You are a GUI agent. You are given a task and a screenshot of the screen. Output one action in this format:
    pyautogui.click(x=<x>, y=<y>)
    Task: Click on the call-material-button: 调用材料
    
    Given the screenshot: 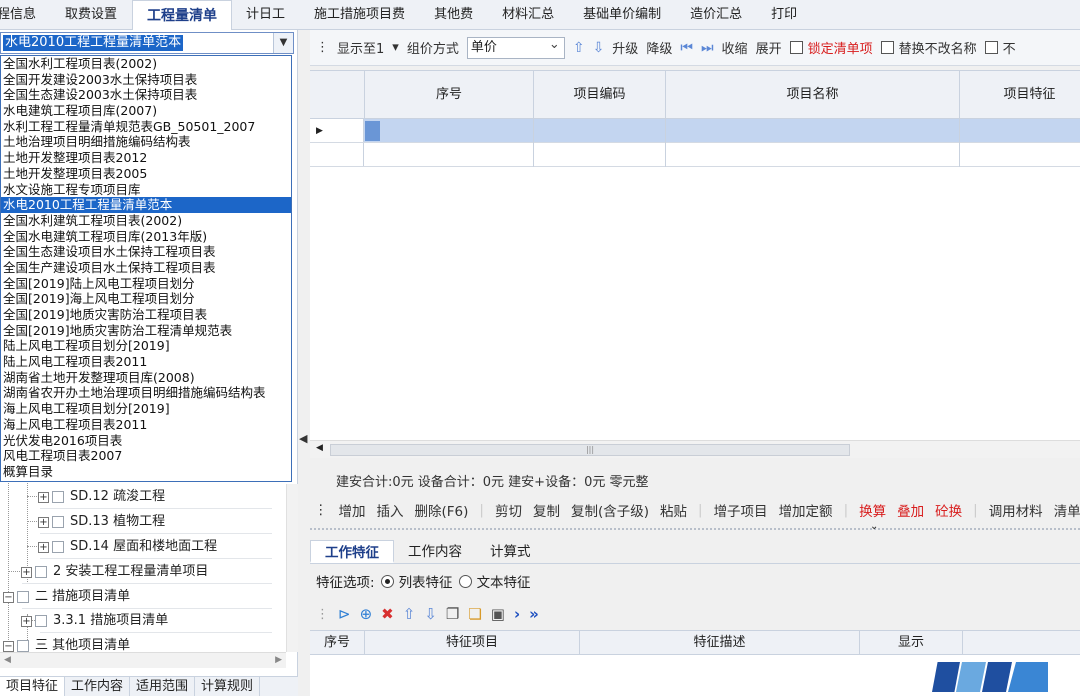 What is the action you would take?
    pyautogui.click(x=1016, y=510)
    